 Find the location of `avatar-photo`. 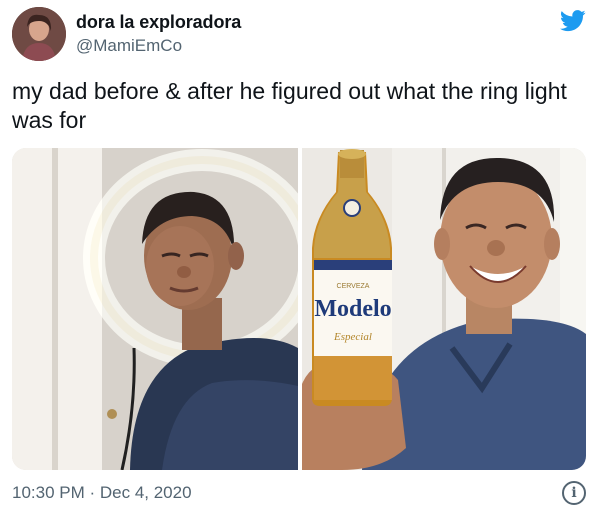

avatar-photo is located at coordinates (39, 34).